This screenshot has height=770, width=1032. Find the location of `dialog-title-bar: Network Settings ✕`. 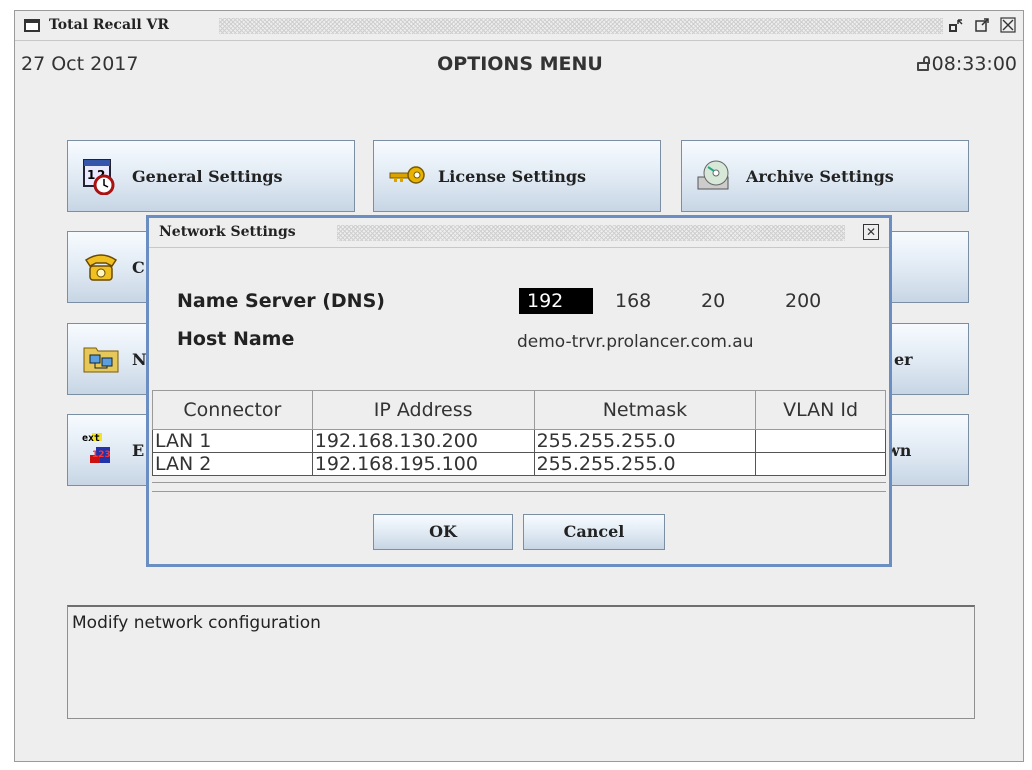

dialog-title-bar: Network Settings ✕ is located at coordinates (519, 233).